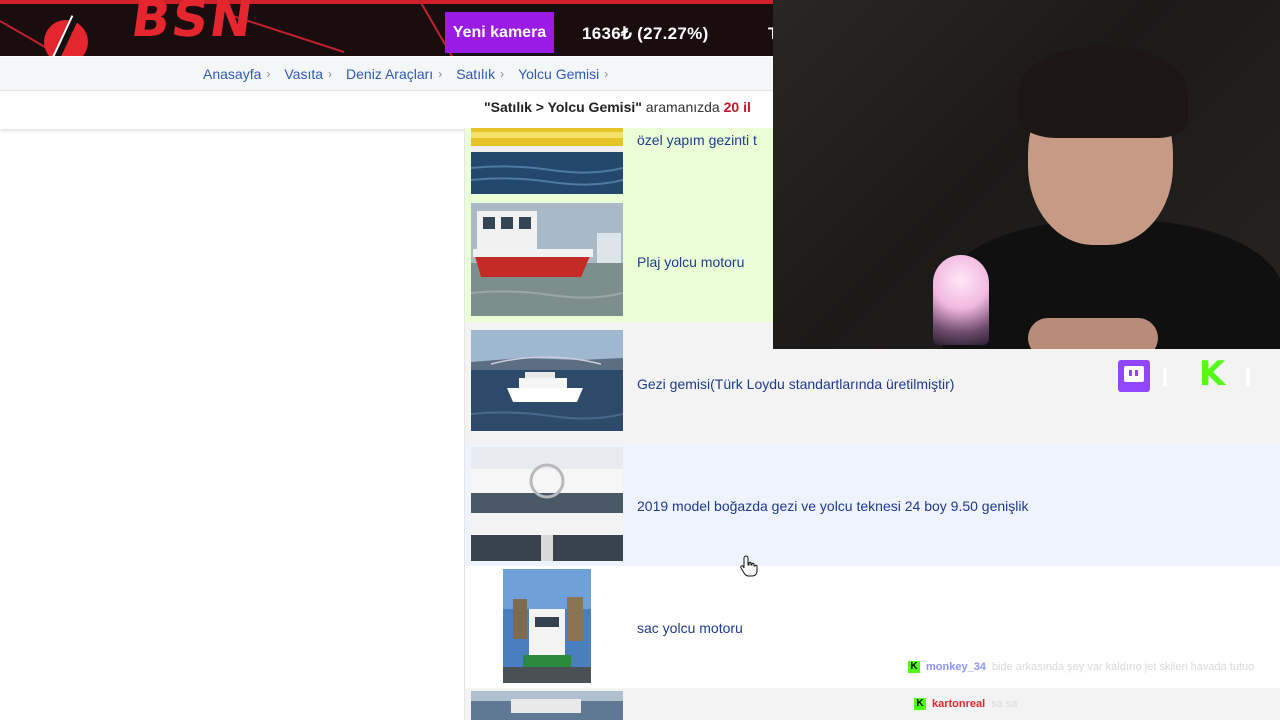  I want to click on boat-photo-red, so click(547, 259).